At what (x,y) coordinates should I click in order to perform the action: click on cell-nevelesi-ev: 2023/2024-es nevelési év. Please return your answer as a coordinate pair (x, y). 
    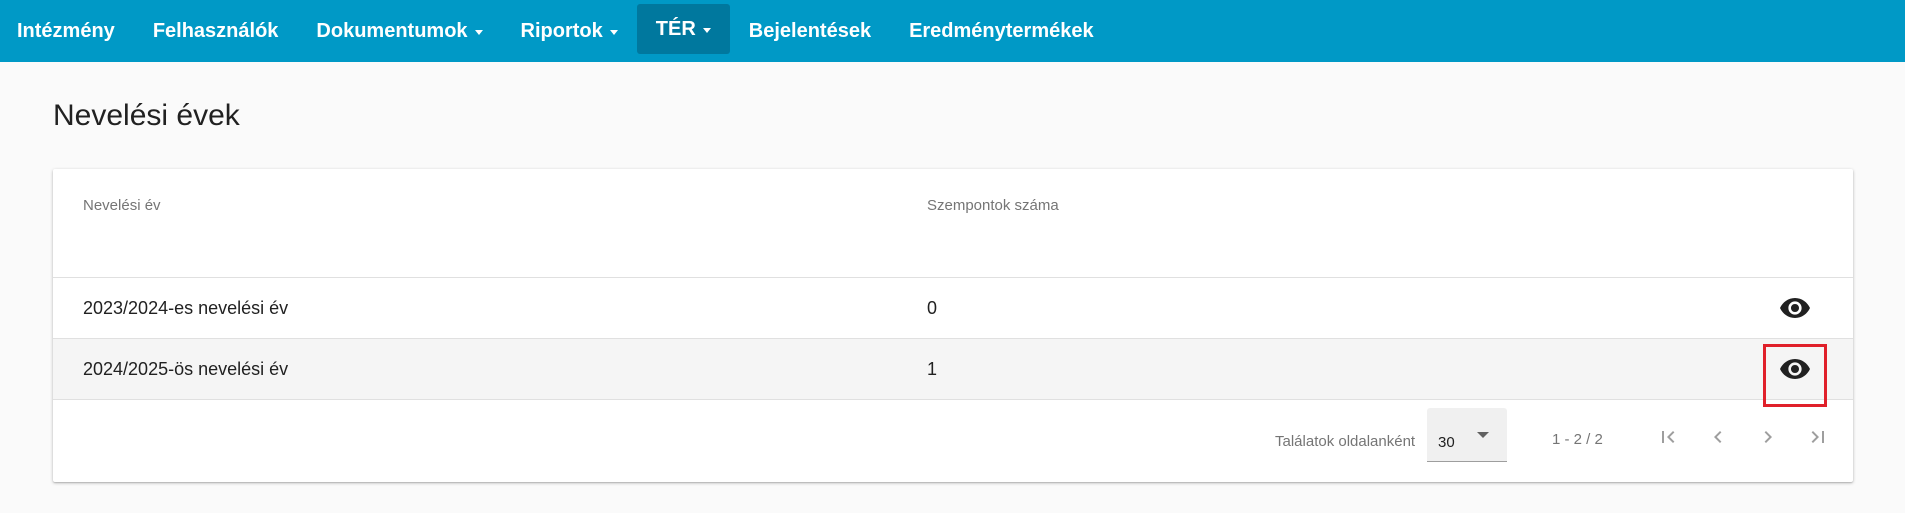
    Looking at the image, I should click on (186, 308).